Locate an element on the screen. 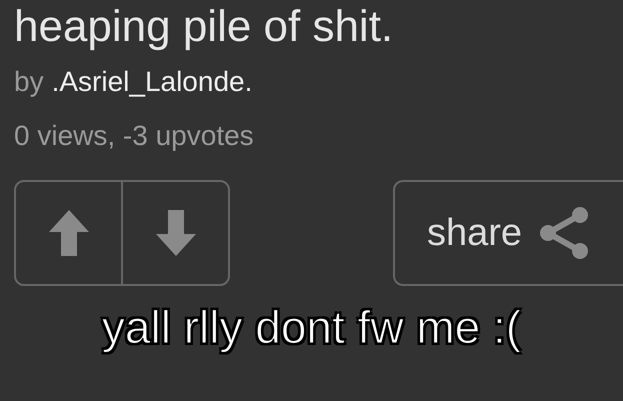  by-label: by is located at coordinates (29, 82).